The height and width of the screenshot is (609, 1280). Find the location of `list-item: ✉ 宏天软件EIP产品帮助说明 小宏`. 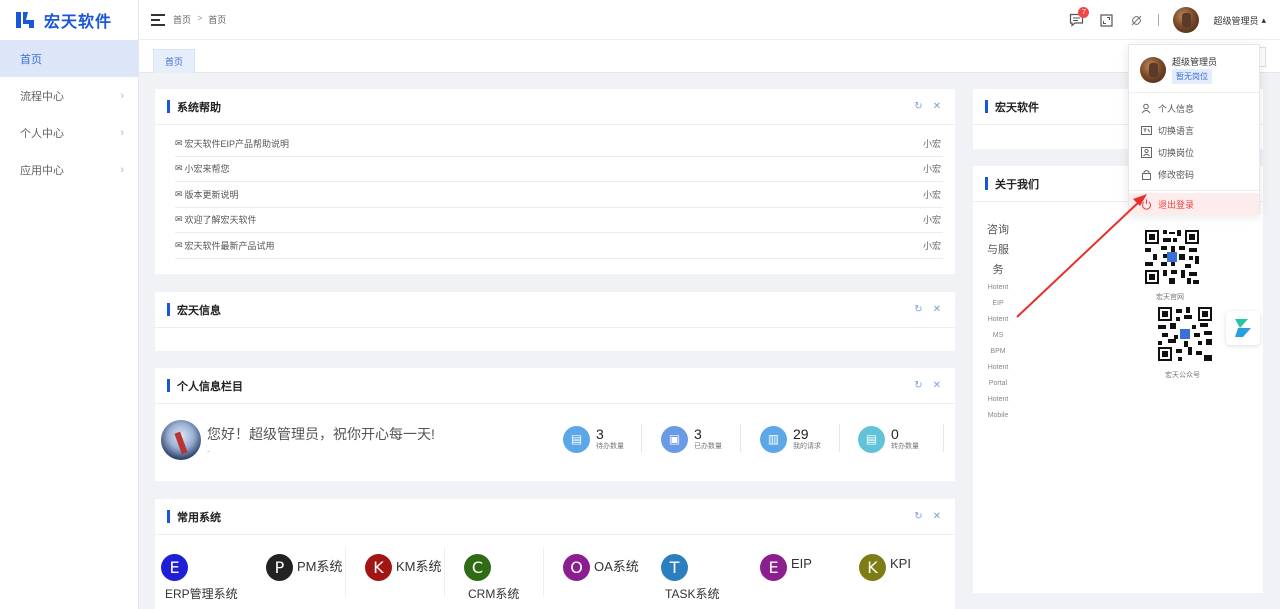

list-item: ✉ 宏天软件EIP产品帮助说明 小宏 is located at coordinates (559, 144).